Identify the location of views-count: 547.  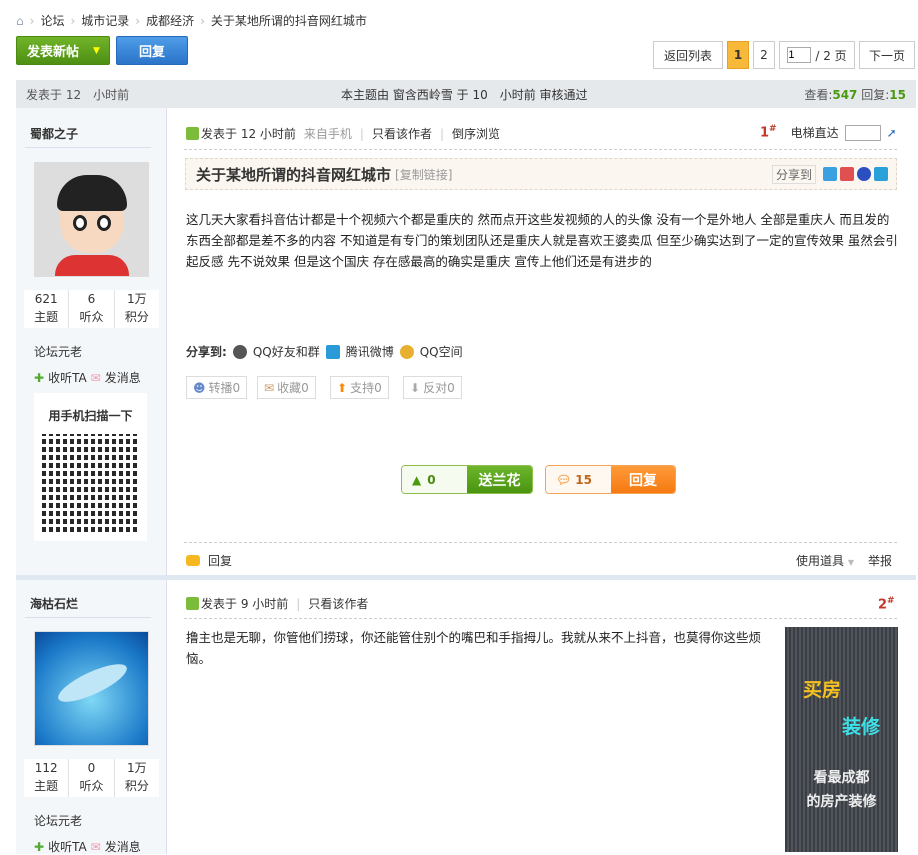
(845, 94).